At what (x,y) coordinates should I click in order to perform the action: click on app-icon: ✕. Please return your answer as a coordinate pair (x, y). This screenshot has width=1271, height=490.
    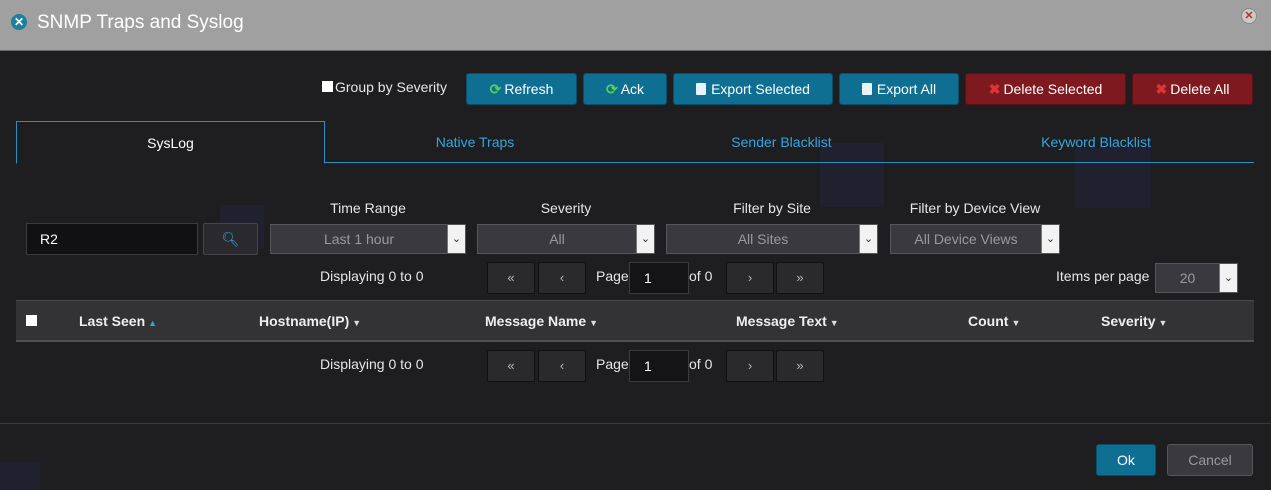
    Looking at the image, I should click on (19, 22).